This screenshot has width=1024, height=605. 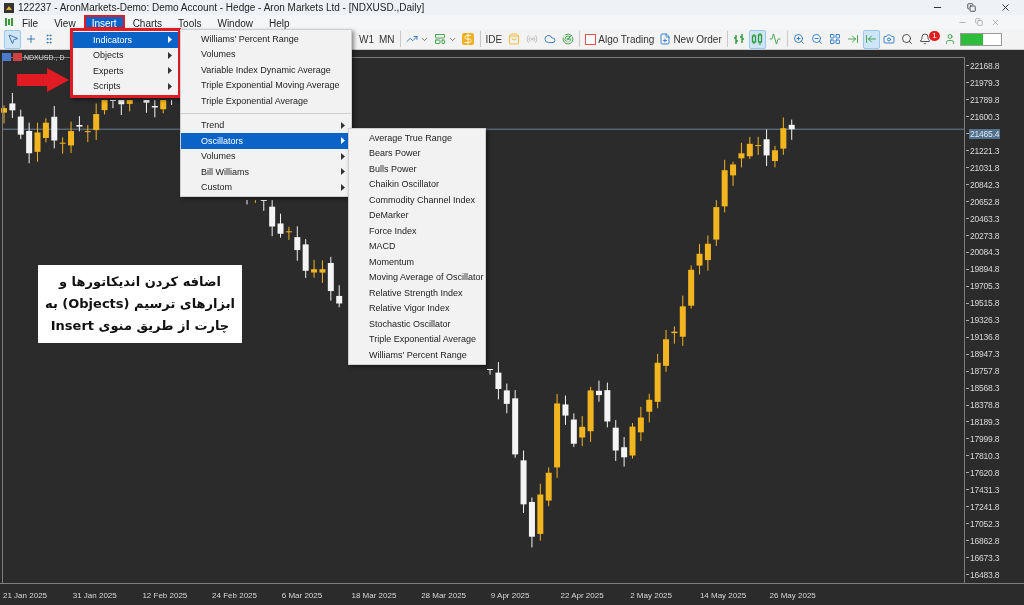 What do you see at coordinates (907, 39) in the screenshot?
I see `search-icon` at bounding box center [907, 39].